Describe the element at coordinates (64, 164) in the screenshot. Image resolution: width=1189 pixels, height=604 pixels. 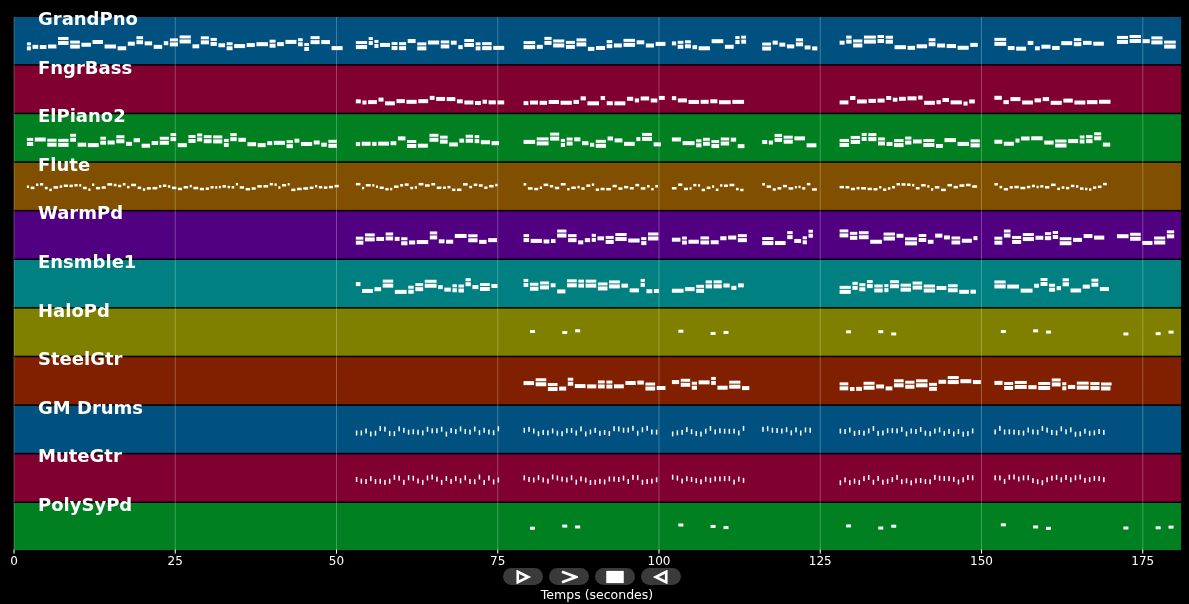
I see `track-label: Flute` at that location.